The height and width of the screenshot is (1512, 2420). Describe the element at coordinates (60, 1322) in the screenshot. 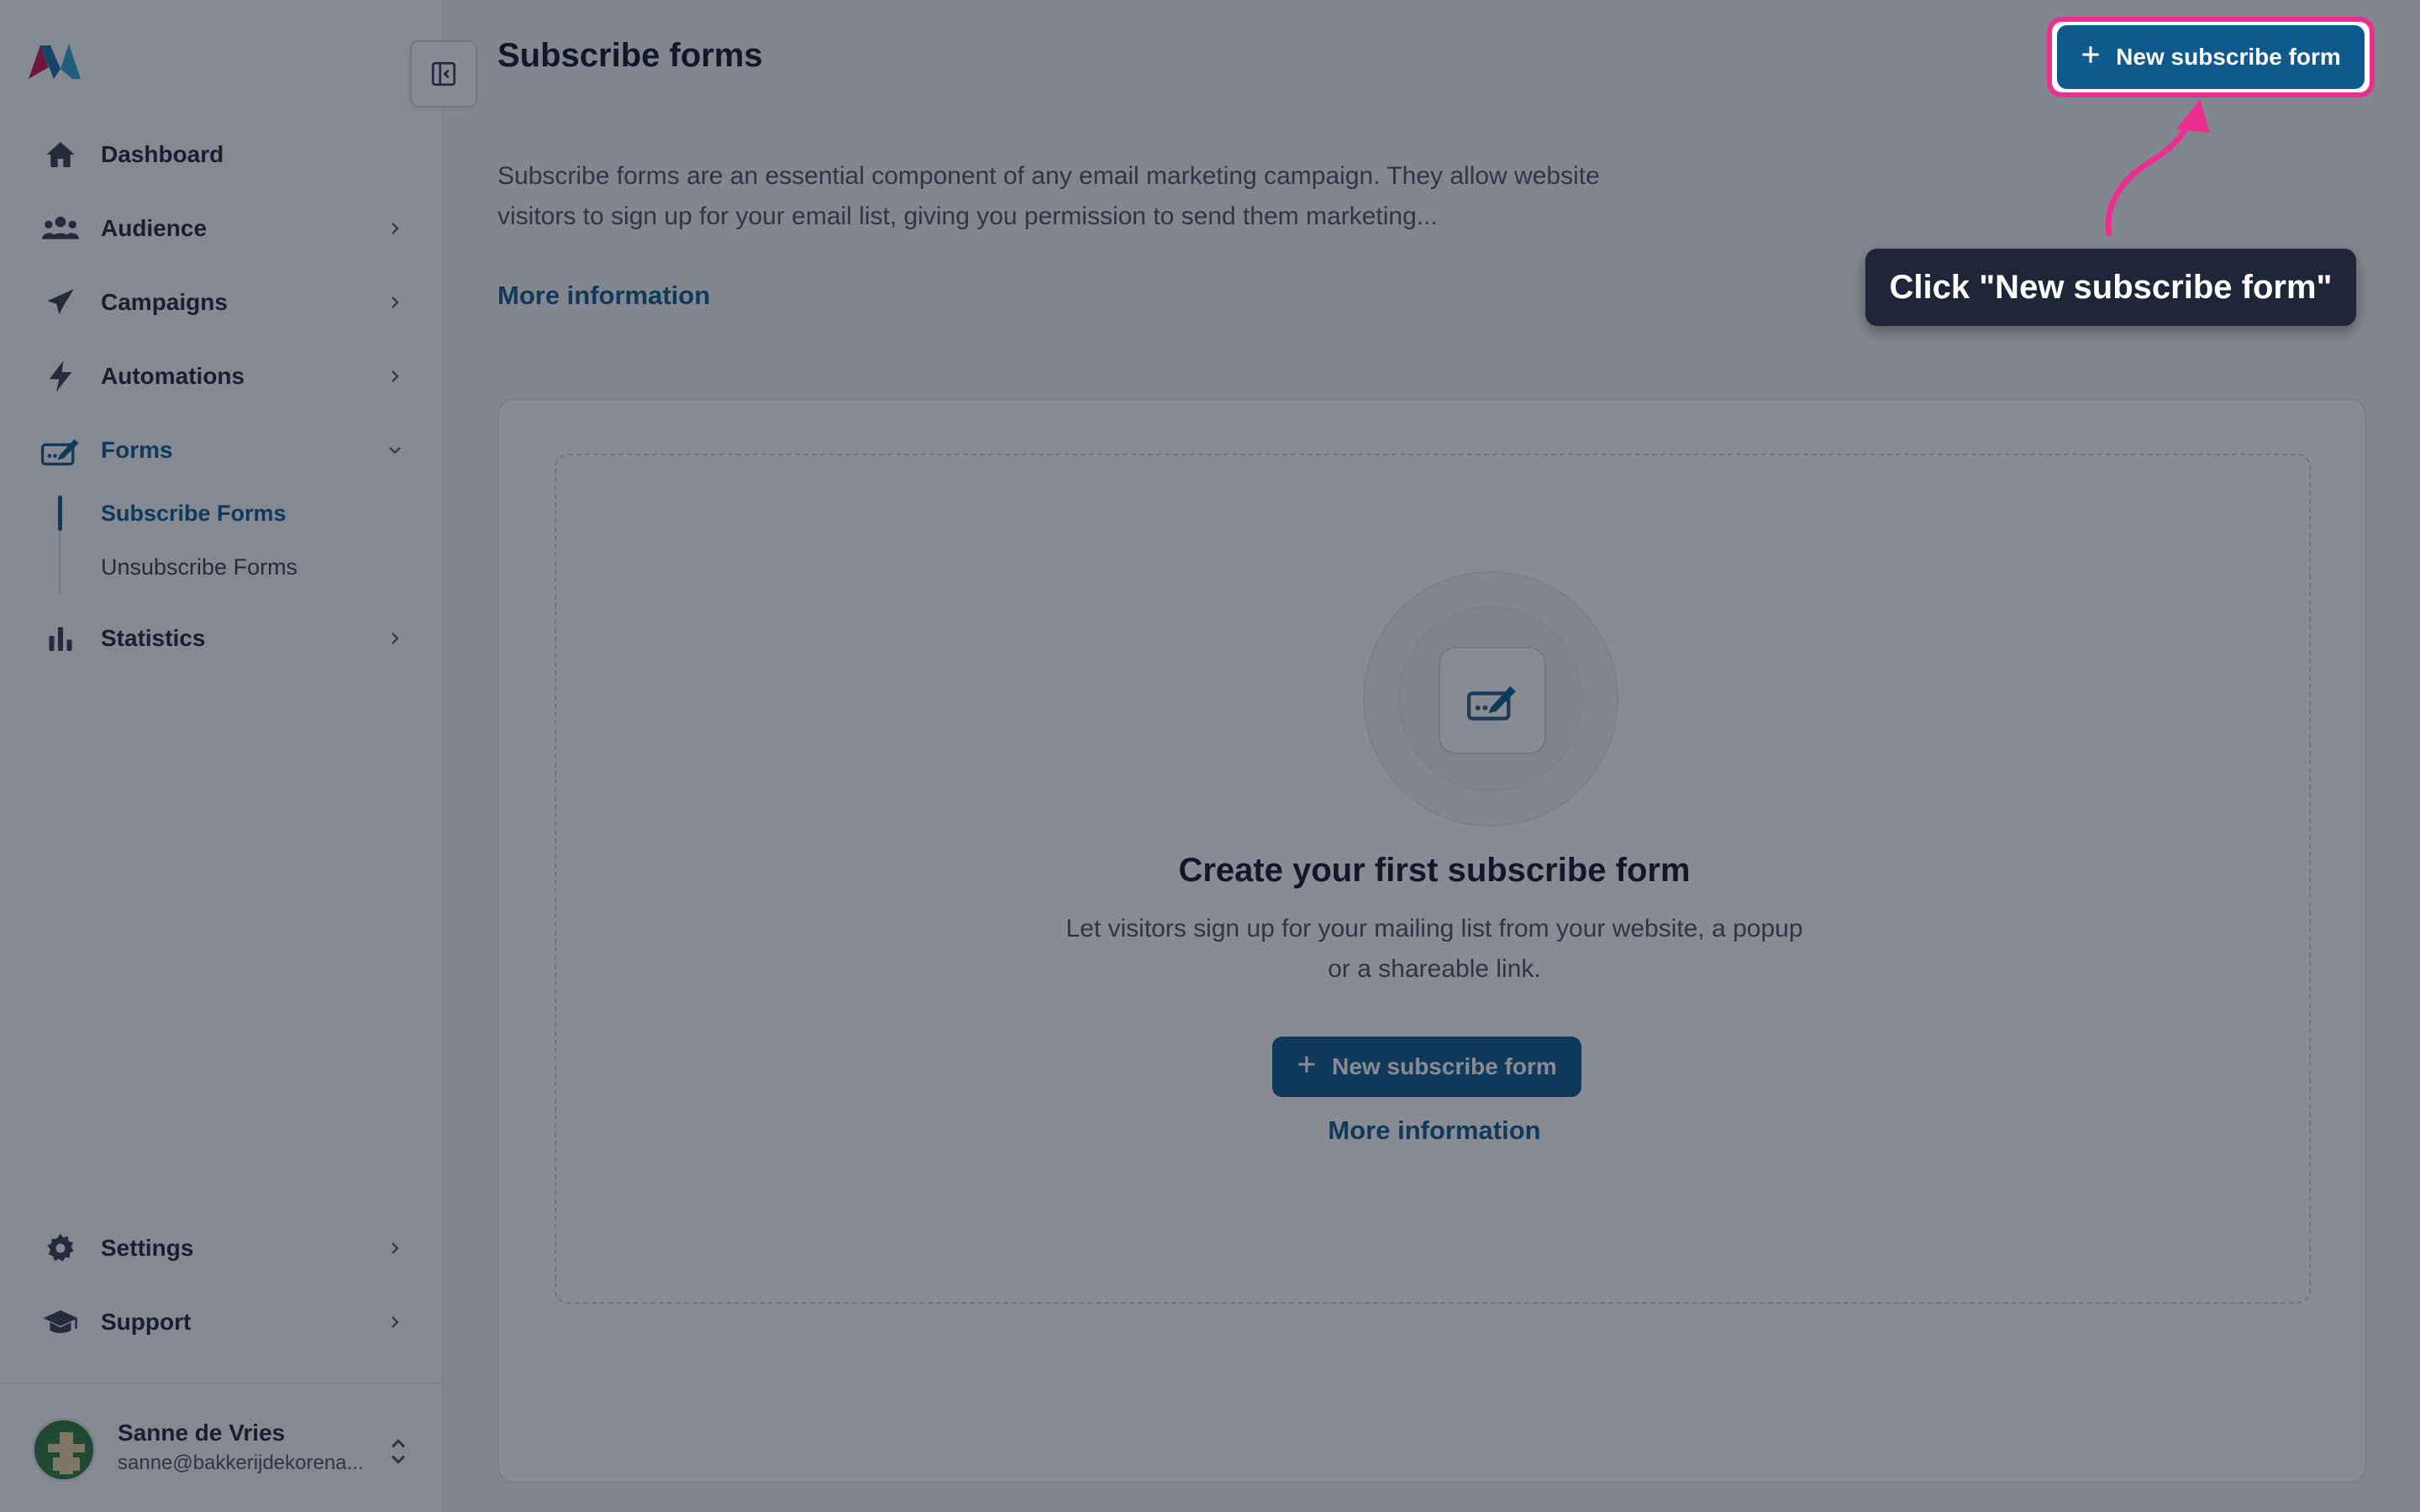

I see `graduation-cap-icon` at that location.